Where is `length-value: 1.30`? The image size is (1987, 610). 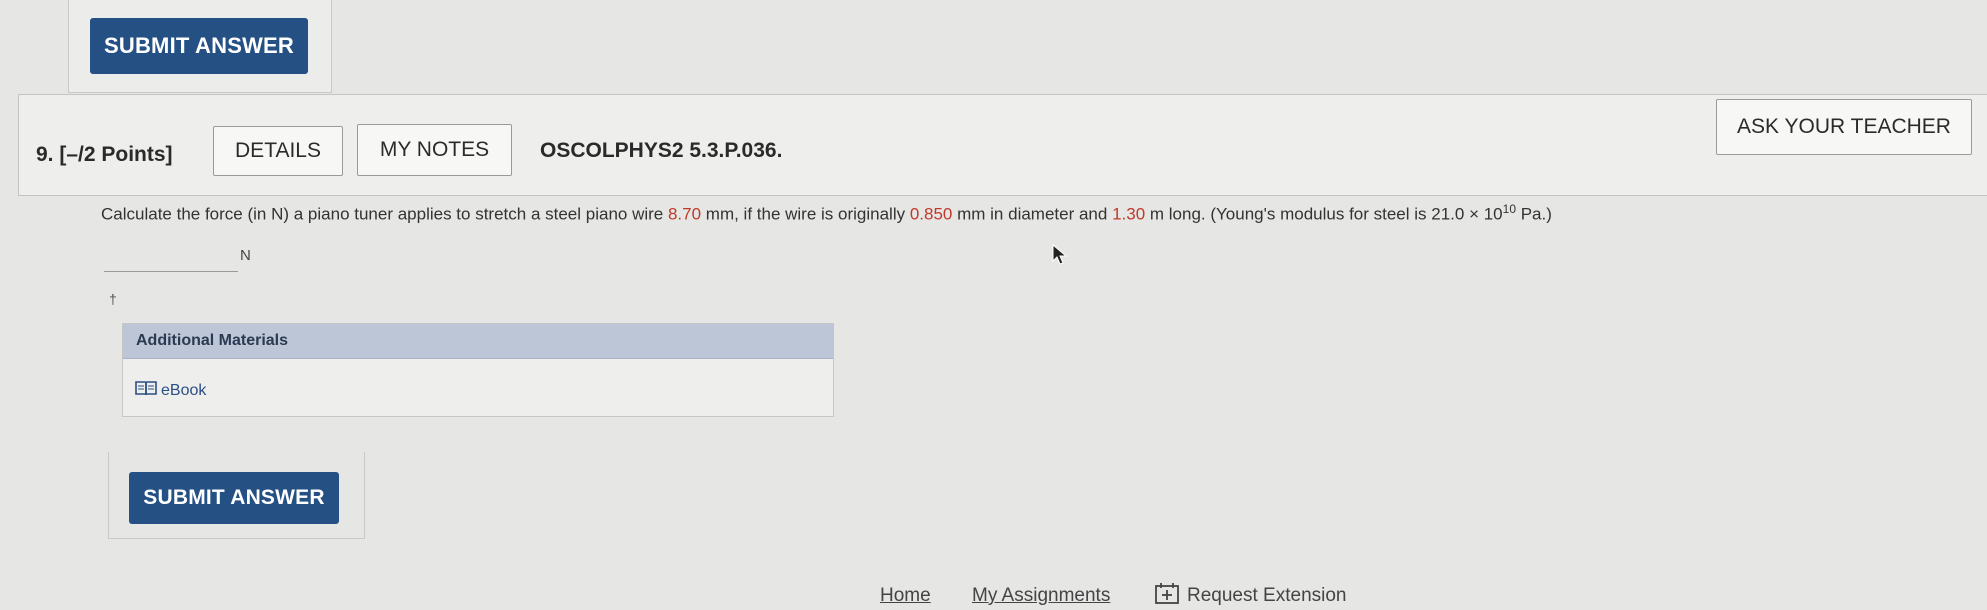
length-value: 1.30 is located at coordinates (1129, 214).